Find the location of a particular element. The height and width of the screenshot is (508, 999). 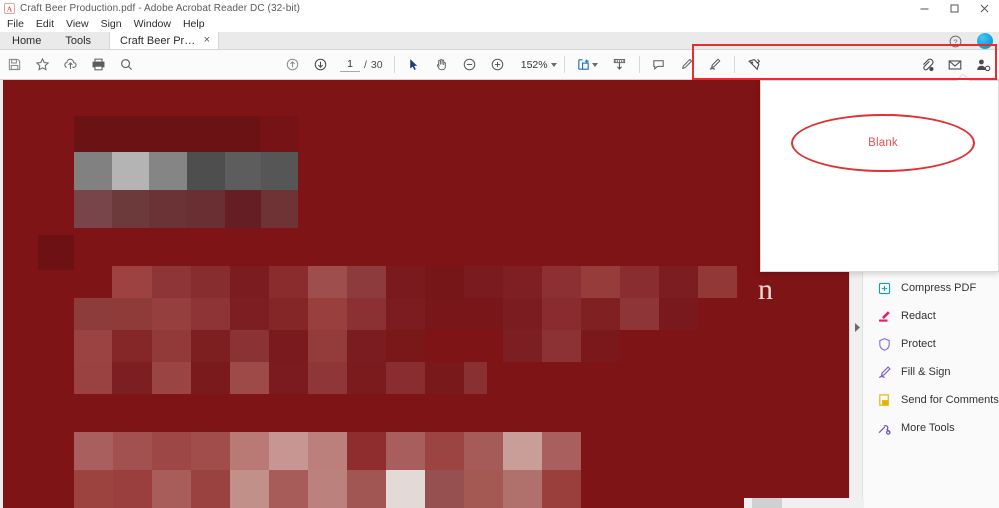

toolbar-fit-group is located at coordinates (602, 65).